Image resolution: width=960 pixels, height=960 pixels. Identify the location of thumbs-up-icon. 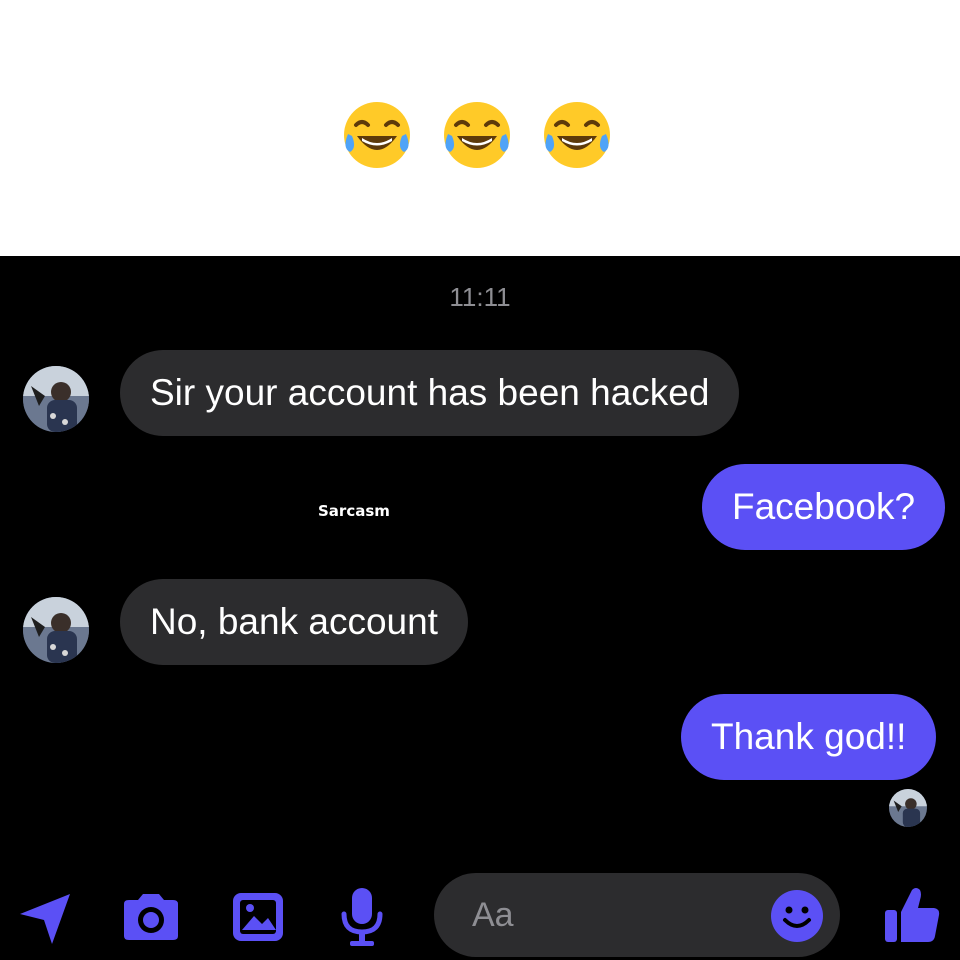
(912, 915).